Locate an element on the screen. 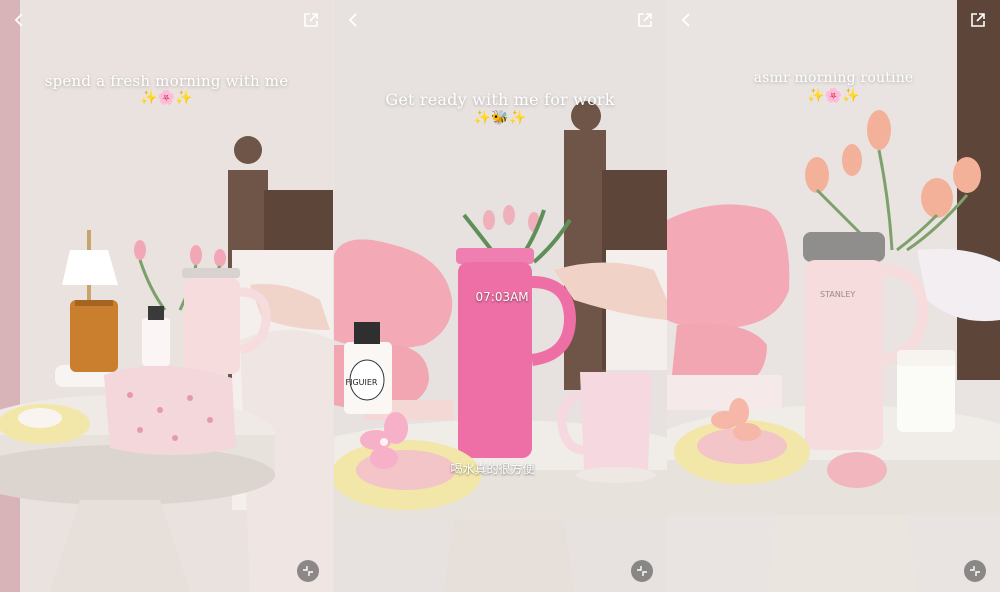 The width and height of the screenshot is (1000, 592). video-title: asmr morning routine is located at coordinates (833, 78).